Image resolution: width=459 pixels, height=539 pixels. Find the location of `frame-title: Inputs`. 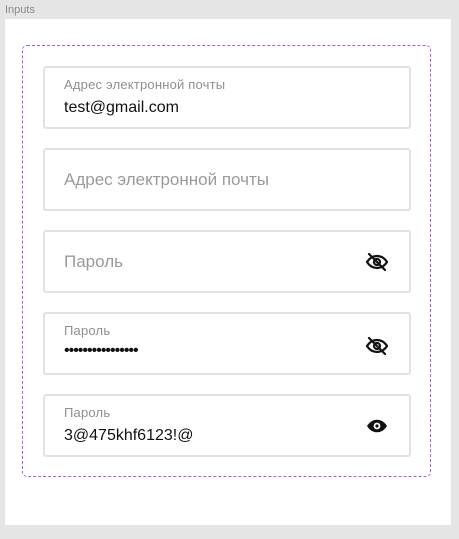

frame-title: Inputs is located at coordinates (20, 10).